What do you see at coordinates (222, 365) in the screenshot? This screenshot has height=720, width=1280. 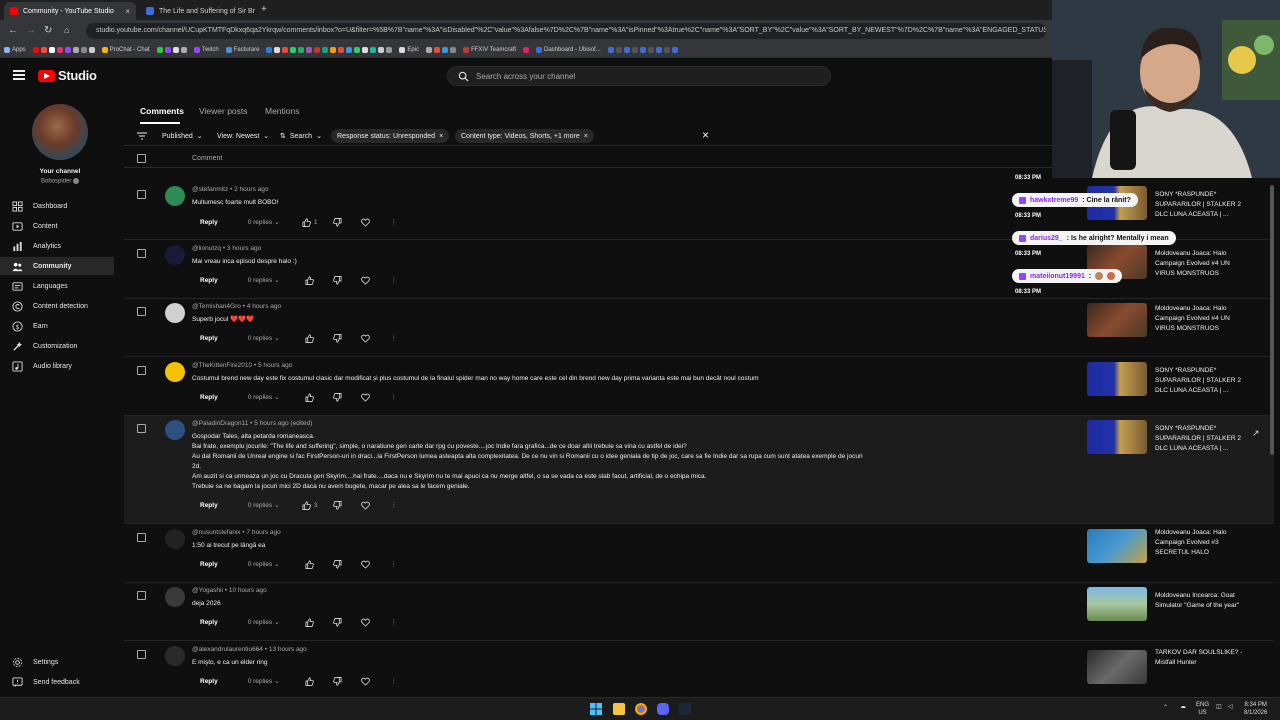 I see `comment-author: @TheKittenFire2010` at bounding box center [222, 365].